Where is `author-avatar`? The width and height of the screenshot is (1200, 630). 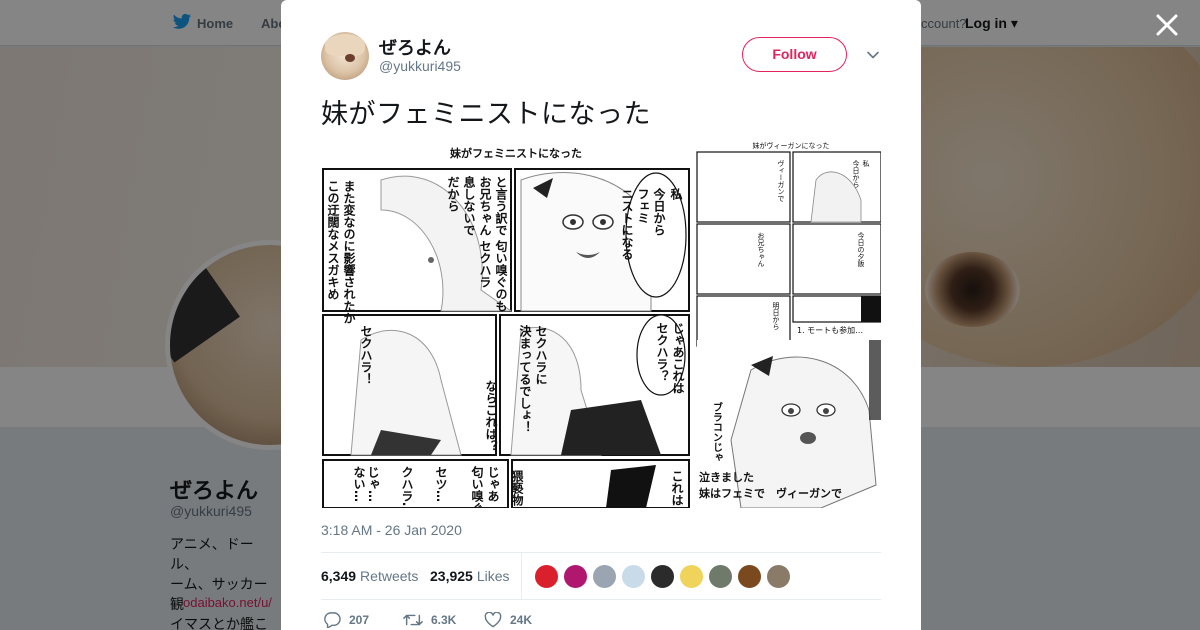
author-avatar is located at coordinates (345, 56).